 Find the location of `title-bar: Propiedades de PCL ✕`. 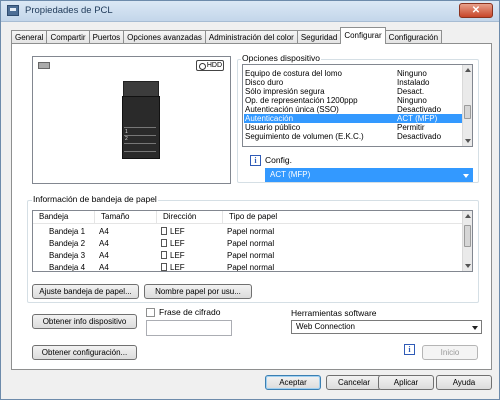

title-bar: Propiedades de PCL ✕ is located at coordinates (250, 11).